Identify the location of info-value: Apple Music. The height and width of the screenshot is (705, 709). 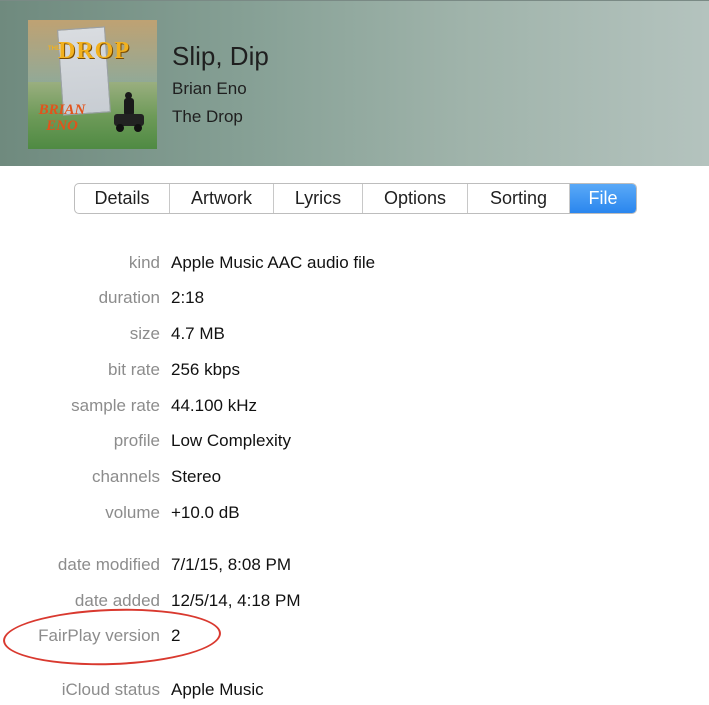
(217, 689).